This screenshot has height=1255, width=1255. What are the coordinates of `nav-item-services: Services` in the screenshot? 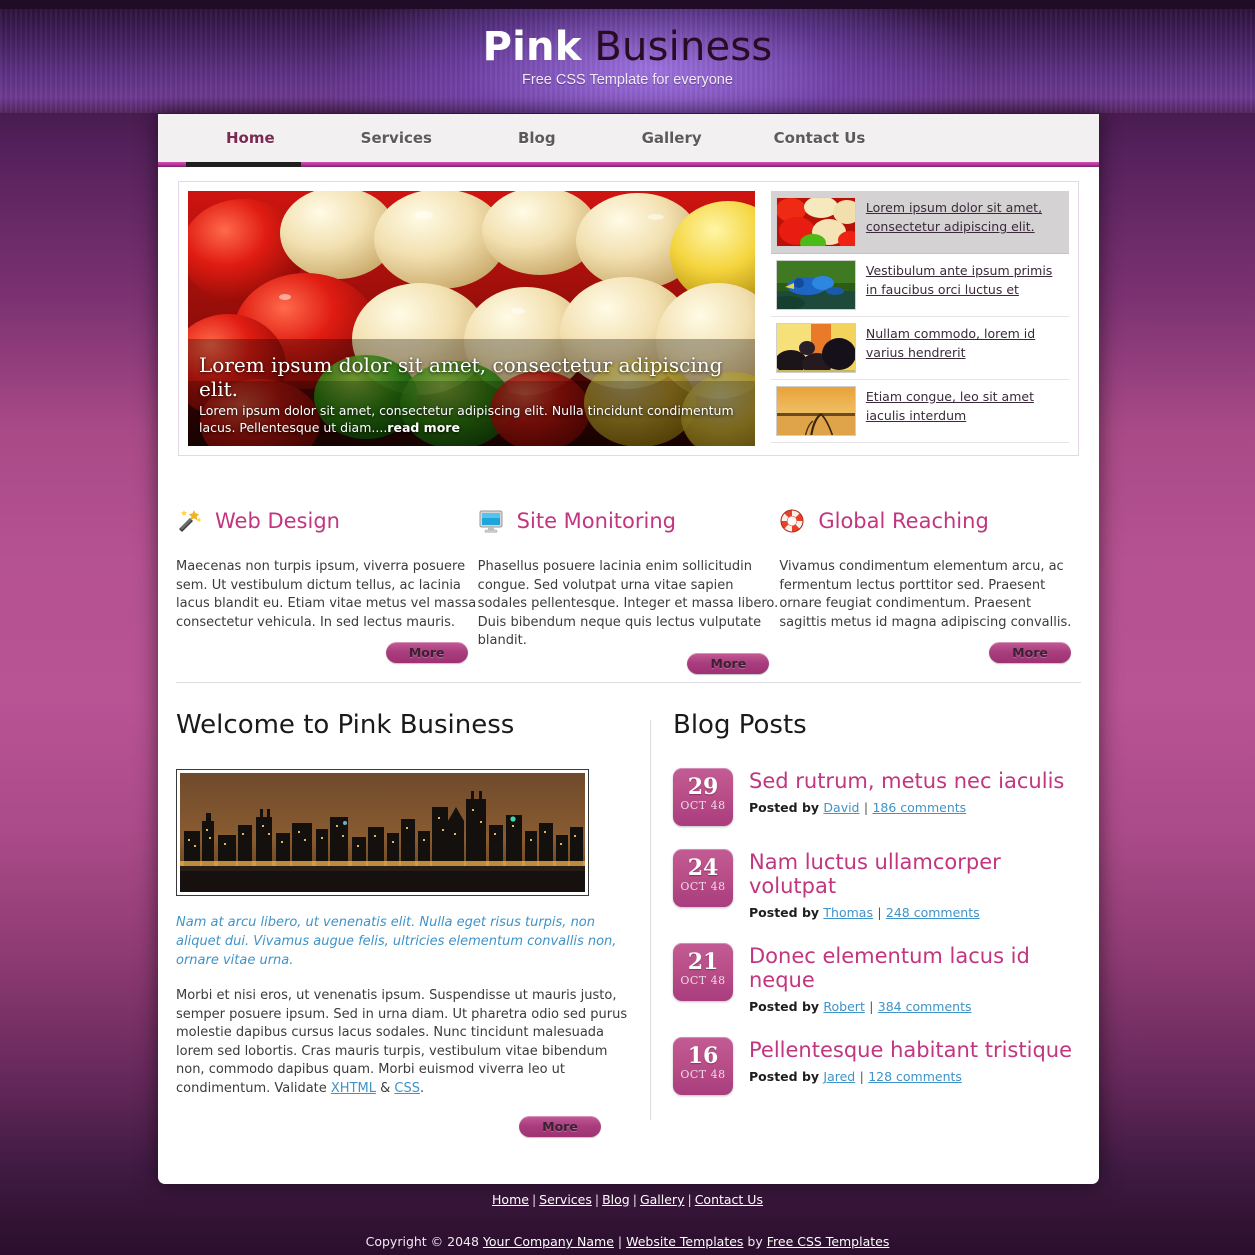 It's located at (396, 138).